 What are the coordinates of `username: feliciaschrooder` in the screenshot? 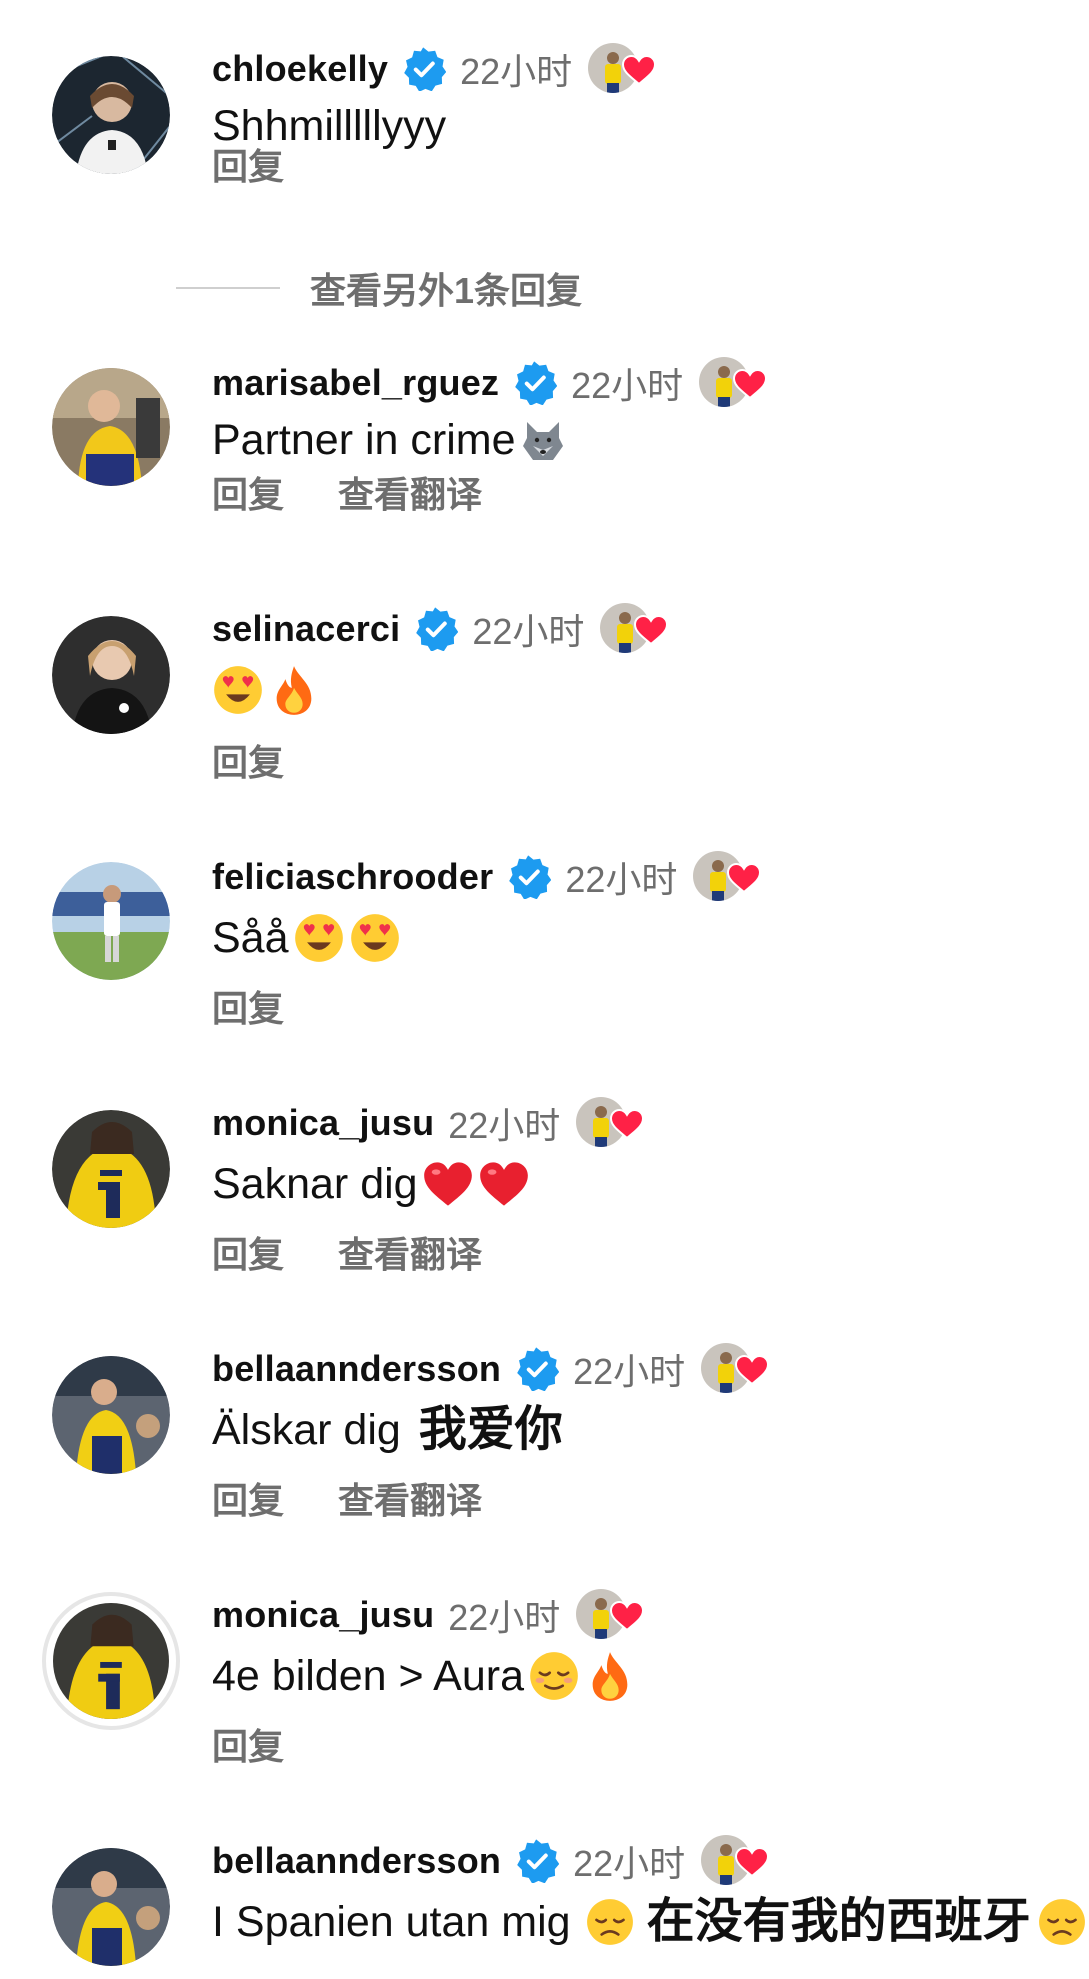 It's located at (352, 877).